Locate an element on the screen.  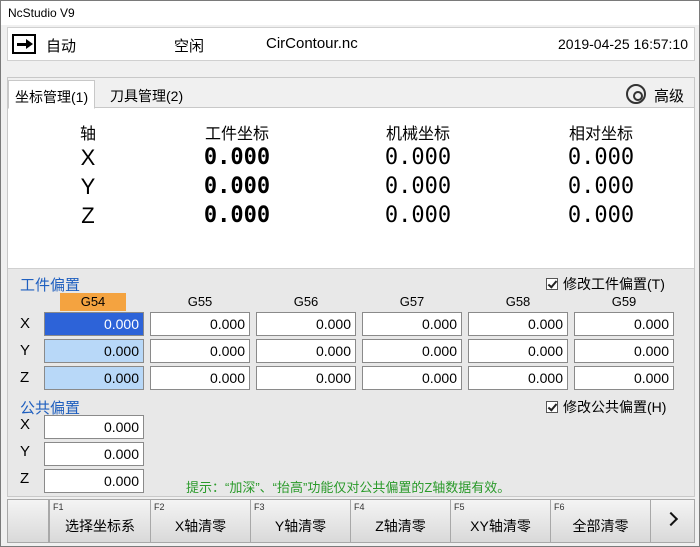
g57-x-input: 0.000 is located at coordinates (412, 324).